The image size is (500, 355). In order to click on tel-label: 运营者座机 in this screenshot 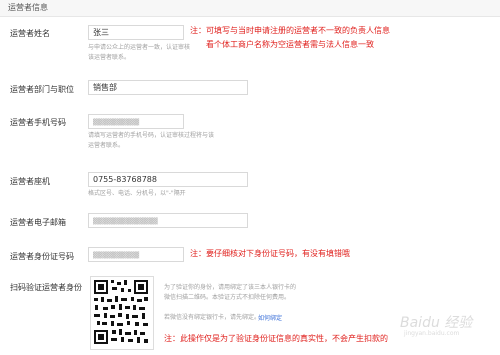, I will do `click(30, 181)`.